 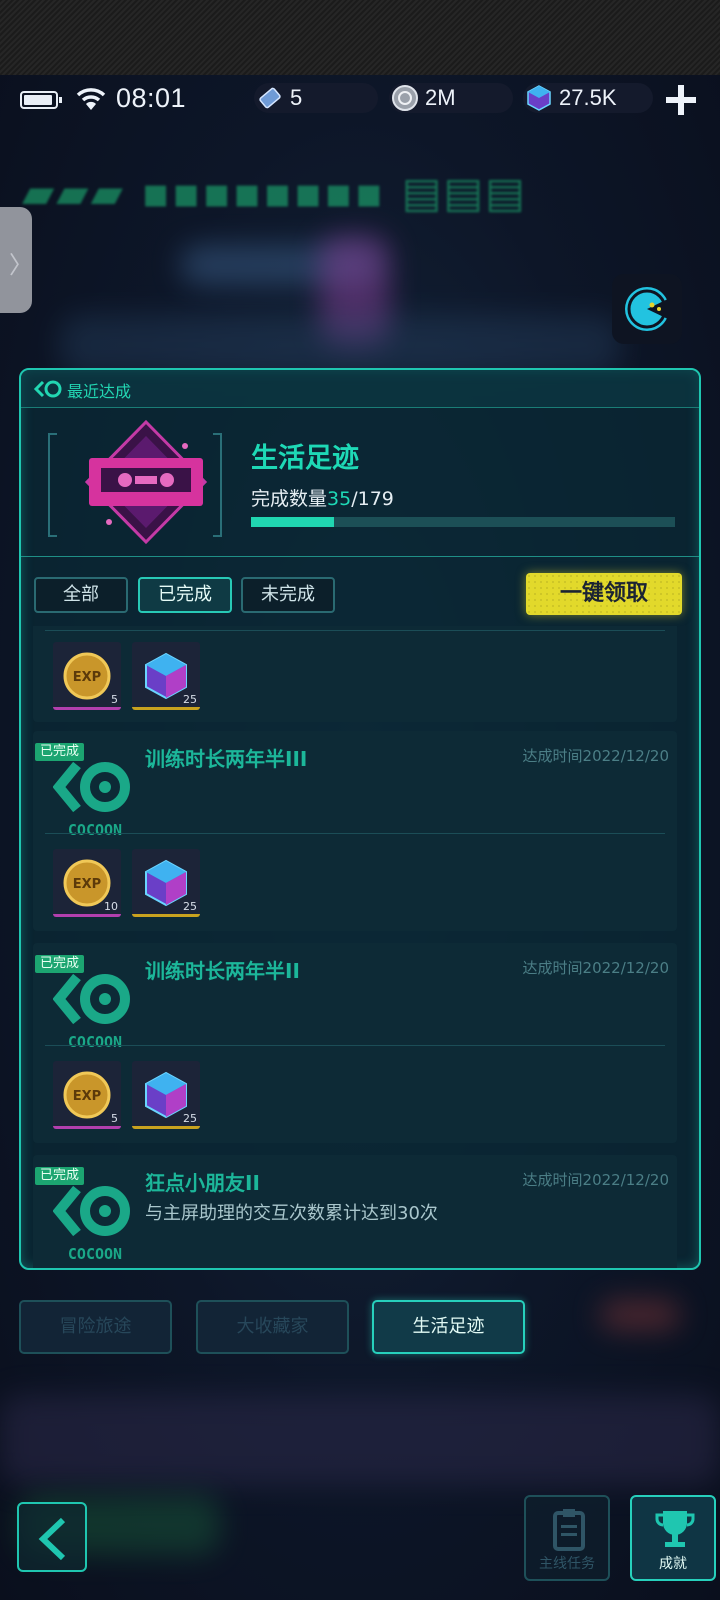 I want to click on count-label: 完成数量, so click(x=289, y=499).